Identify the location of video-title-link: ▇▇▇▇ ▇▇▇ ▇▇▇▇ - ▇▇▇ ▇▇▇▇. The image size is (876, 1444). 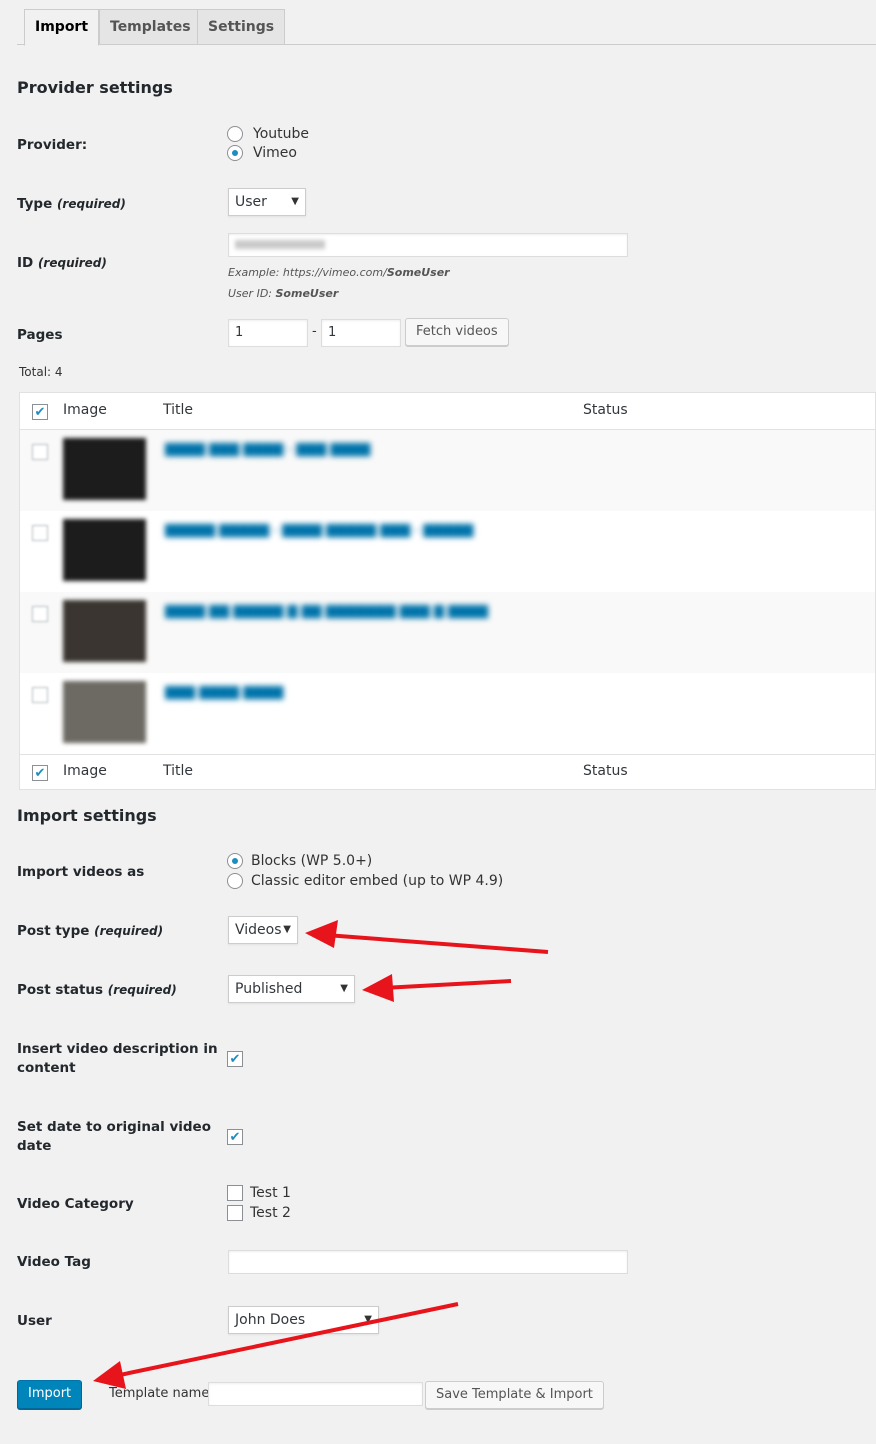
(267, 449).